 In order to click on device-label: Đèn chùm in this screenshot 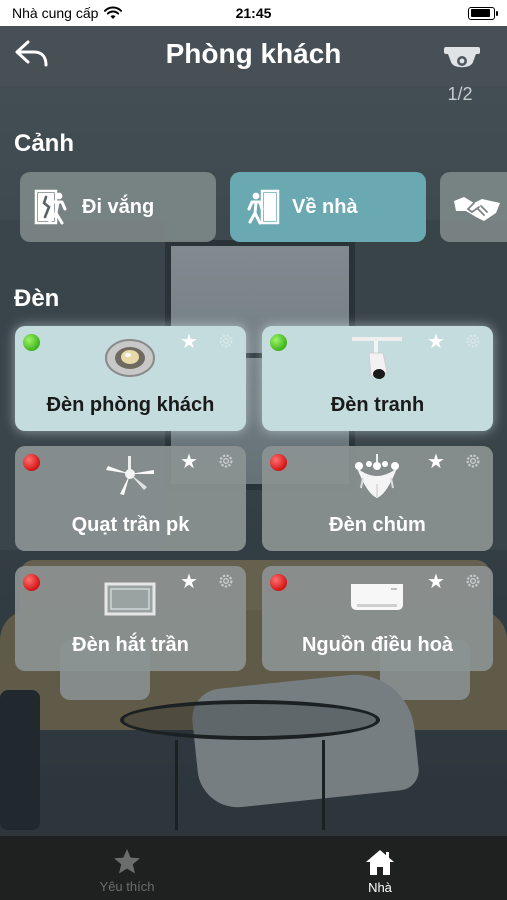, I will do `click(377, 525)`.